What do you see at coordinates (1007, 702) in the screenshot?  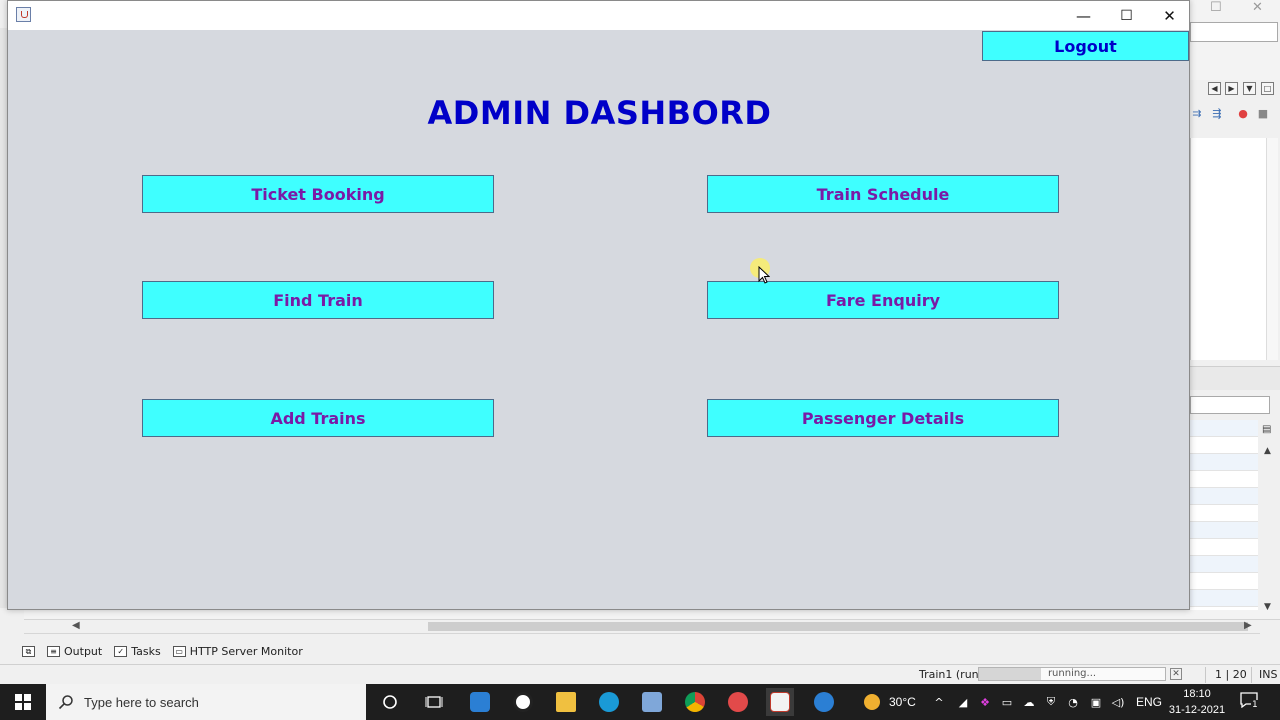 I see `battery-icon: ▭` at bounding box center [1007, 702].